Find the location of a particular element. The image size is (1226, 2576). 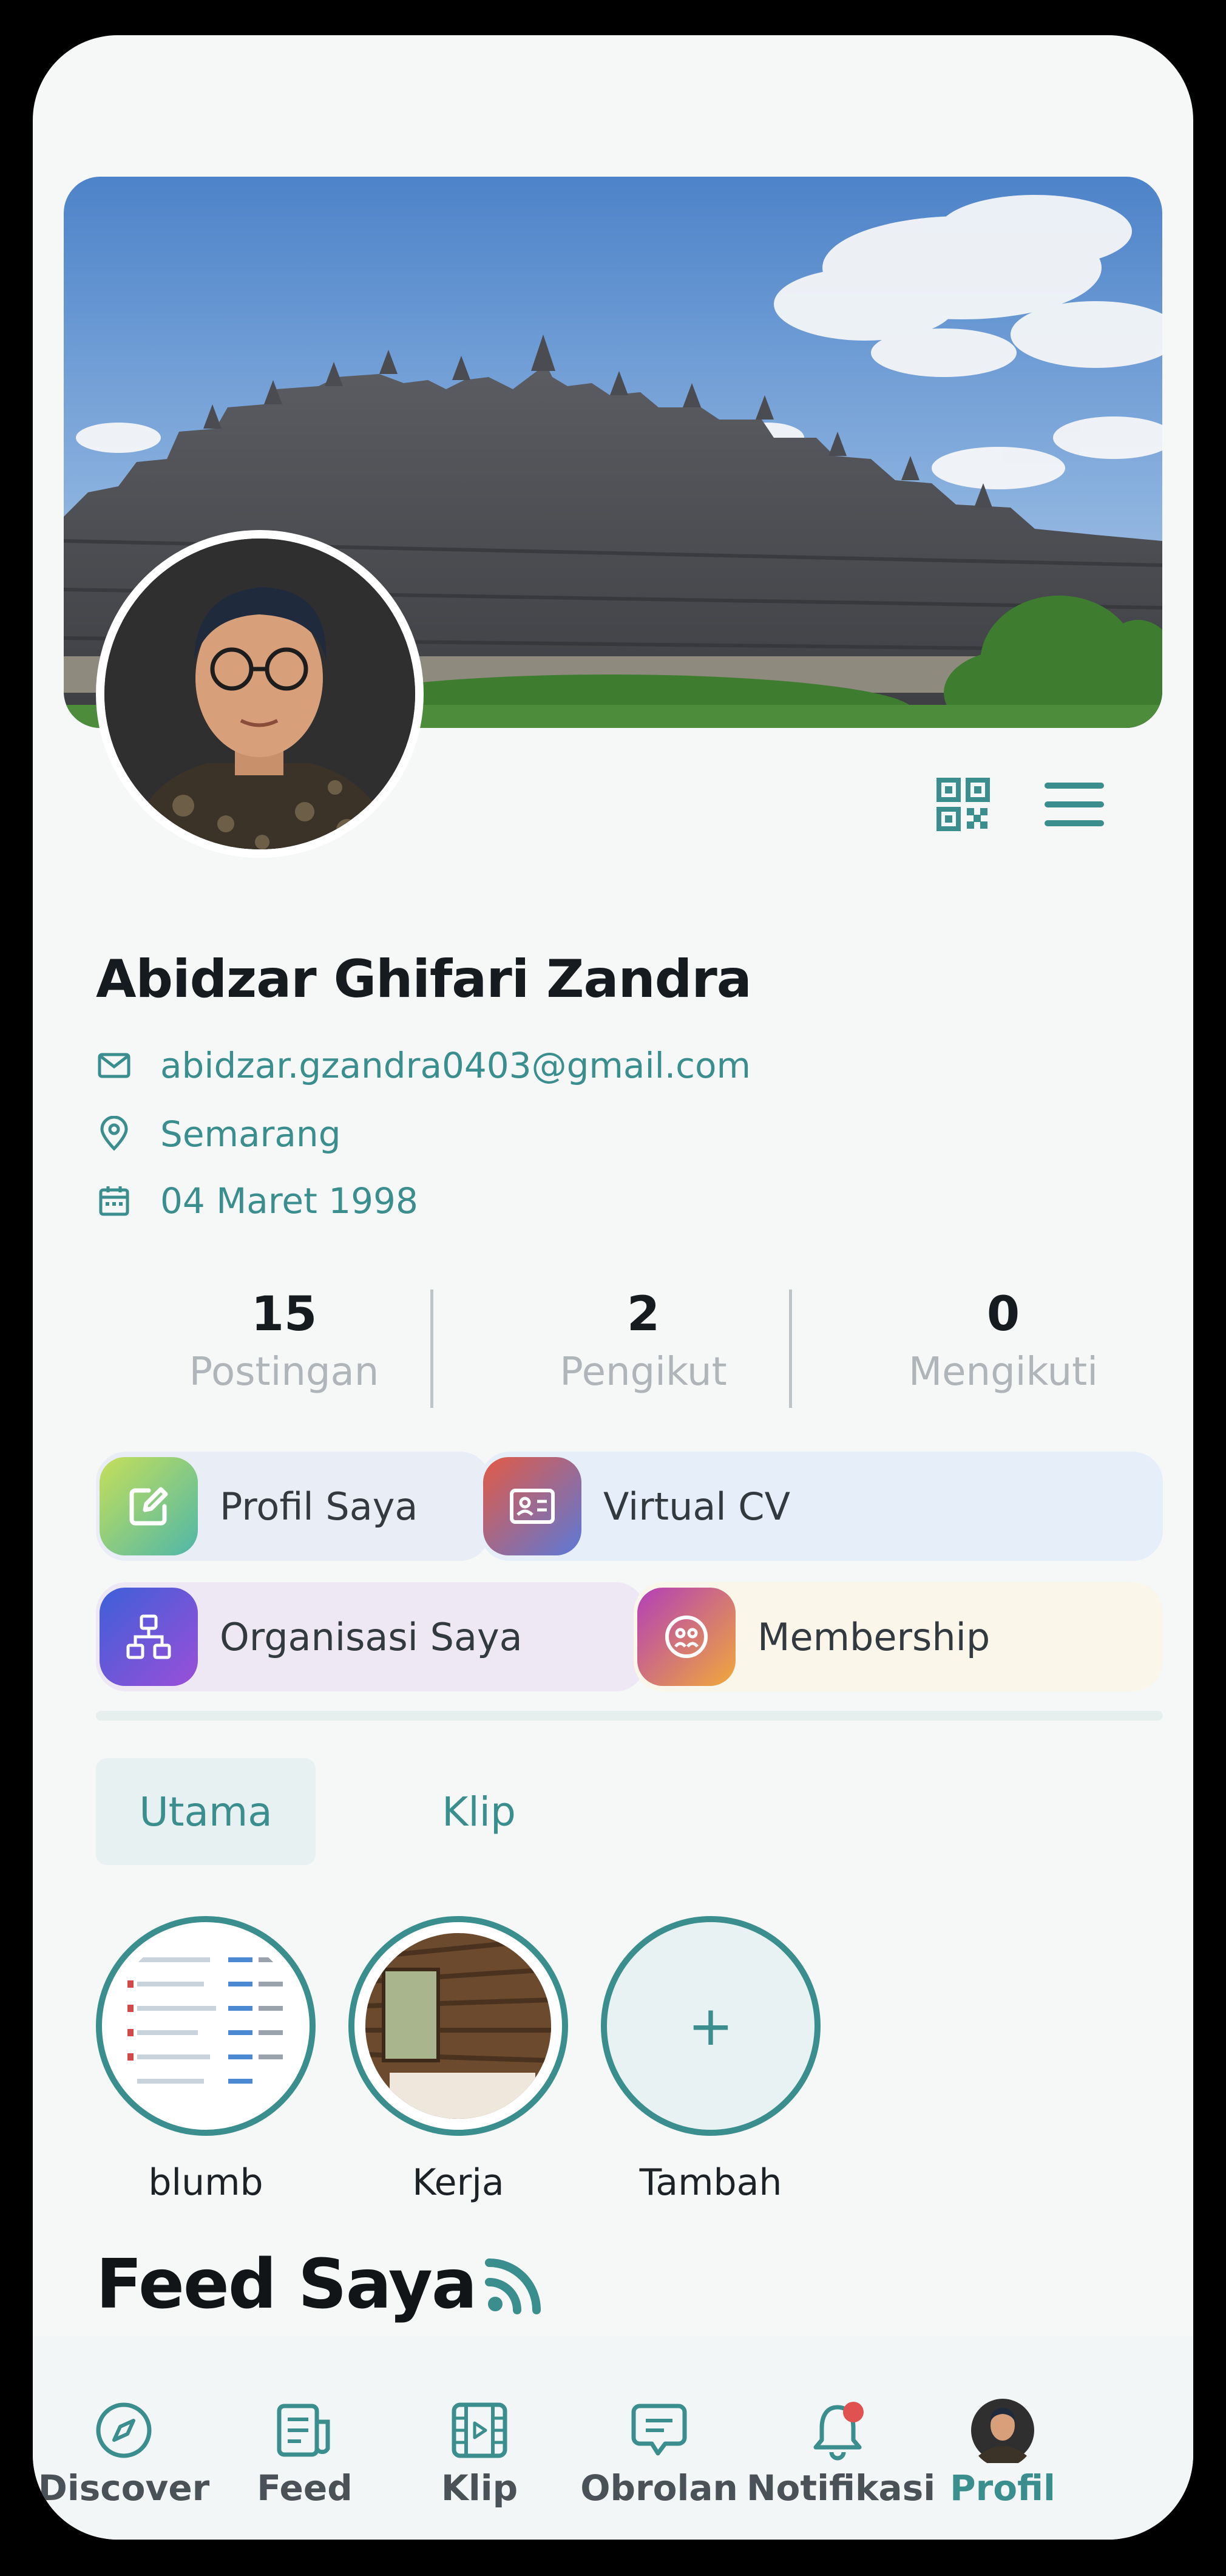

mail-icon is located at coordinates (114, 1065).